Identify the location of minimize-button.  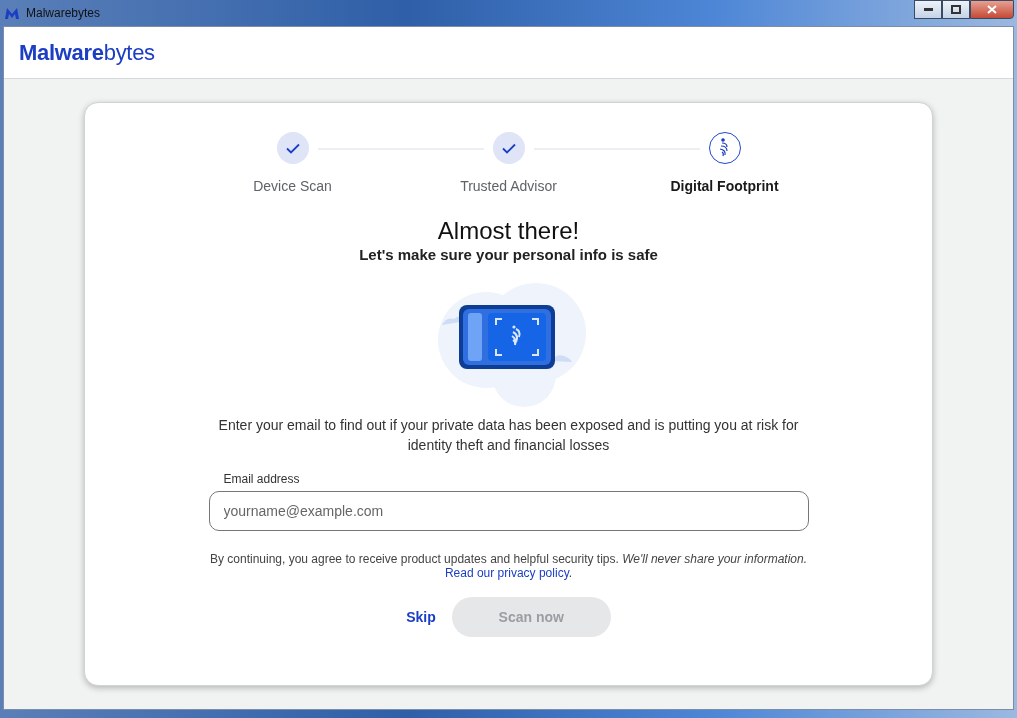
(928, 9).